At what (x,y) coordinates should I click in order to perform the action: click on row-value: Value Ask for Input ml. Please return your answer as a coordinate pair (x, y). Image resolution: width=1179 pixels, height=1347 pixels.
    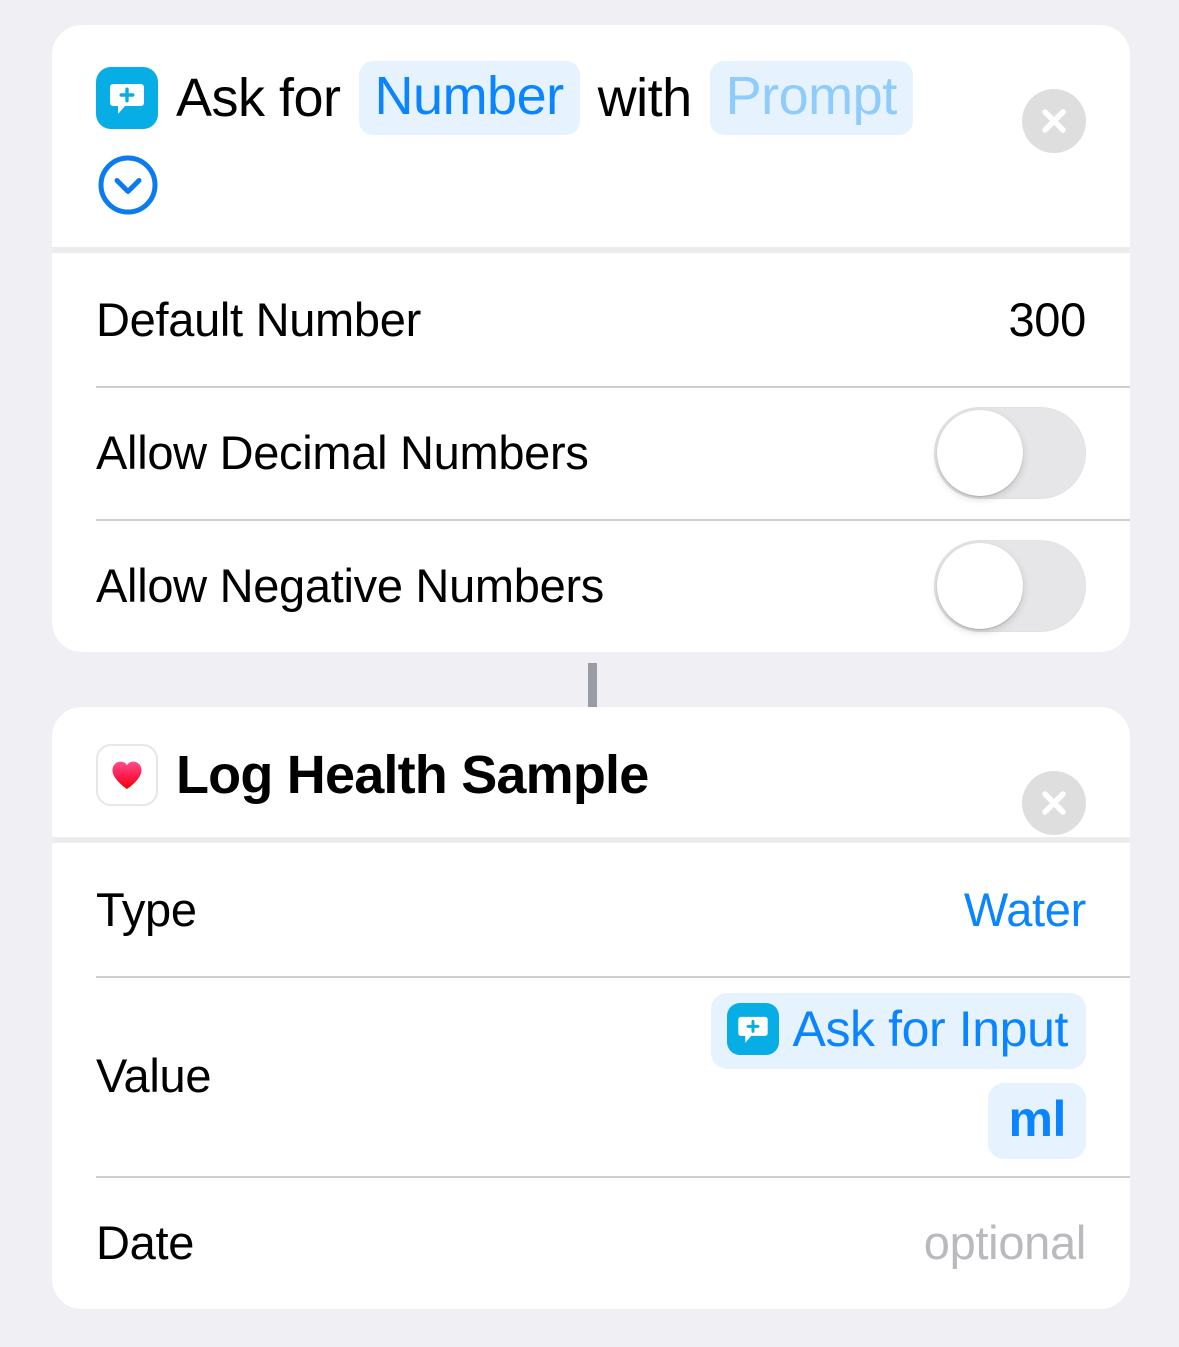
    Looking at the image, I should click on (591, 1076).